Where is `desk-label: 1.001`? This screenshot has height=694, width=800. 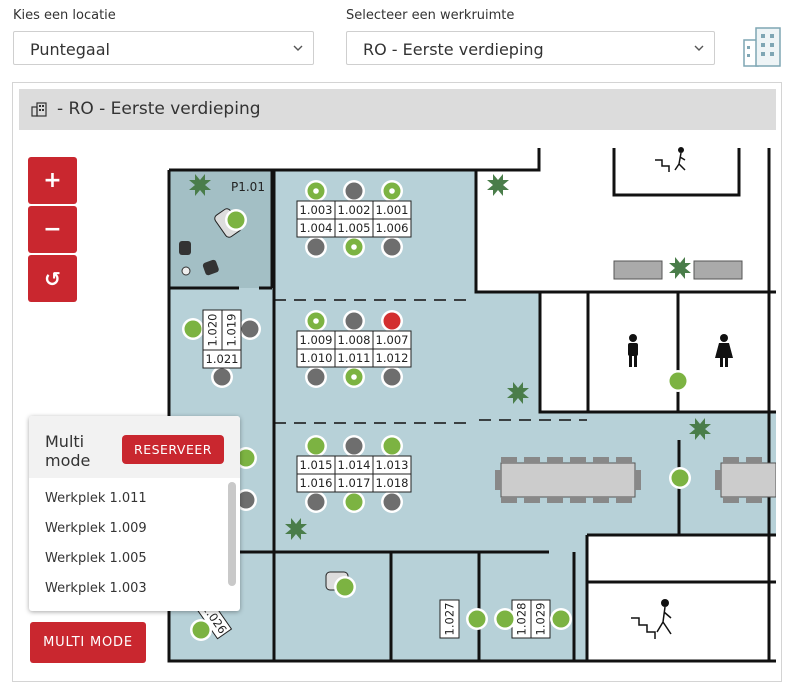 desk-label: 1.001 is located at coordinates (392, 210).